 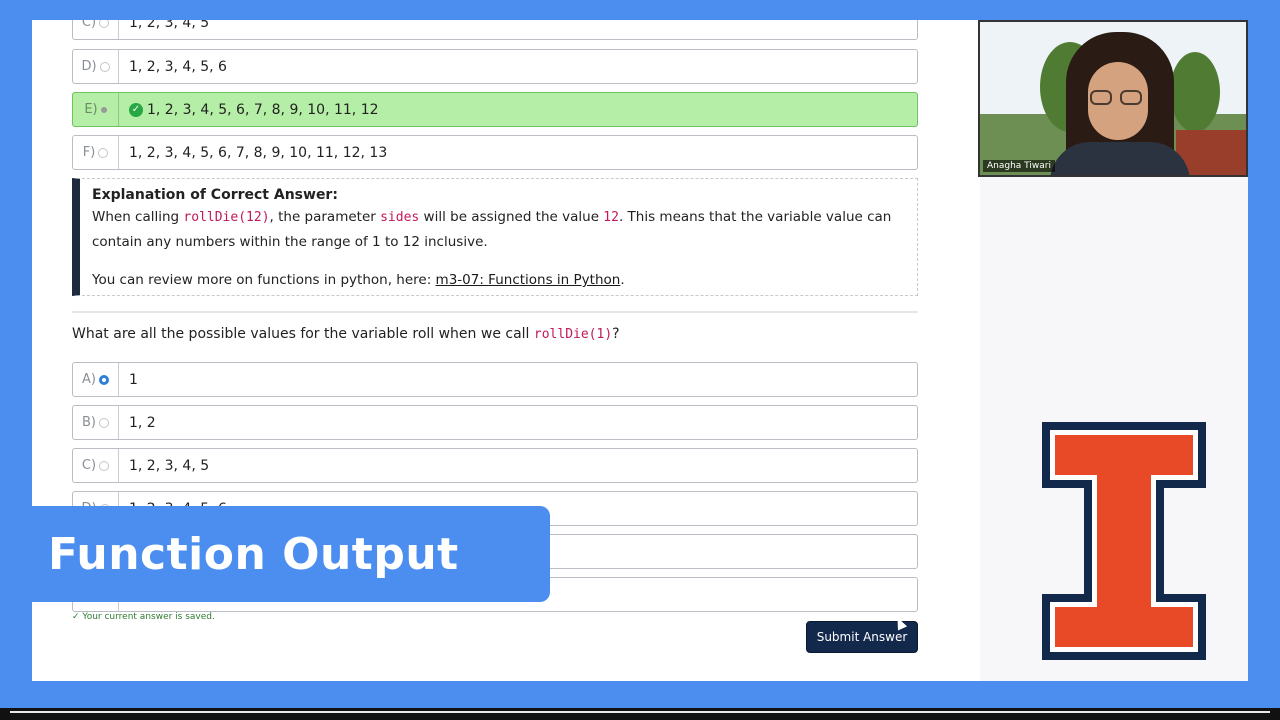 I want to click on explanation-heading: Explanation of Correct Answer:, so click(x=215, y=195).